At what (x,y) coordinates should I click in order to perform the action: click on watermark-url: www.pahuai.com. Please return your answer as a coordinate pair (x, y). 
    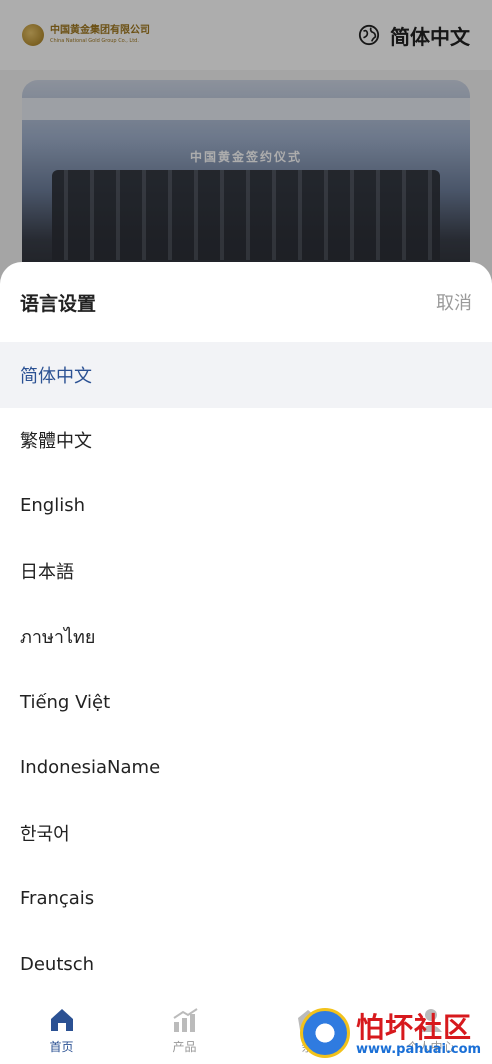
    Looking at the image, I should click on (419, 1049).